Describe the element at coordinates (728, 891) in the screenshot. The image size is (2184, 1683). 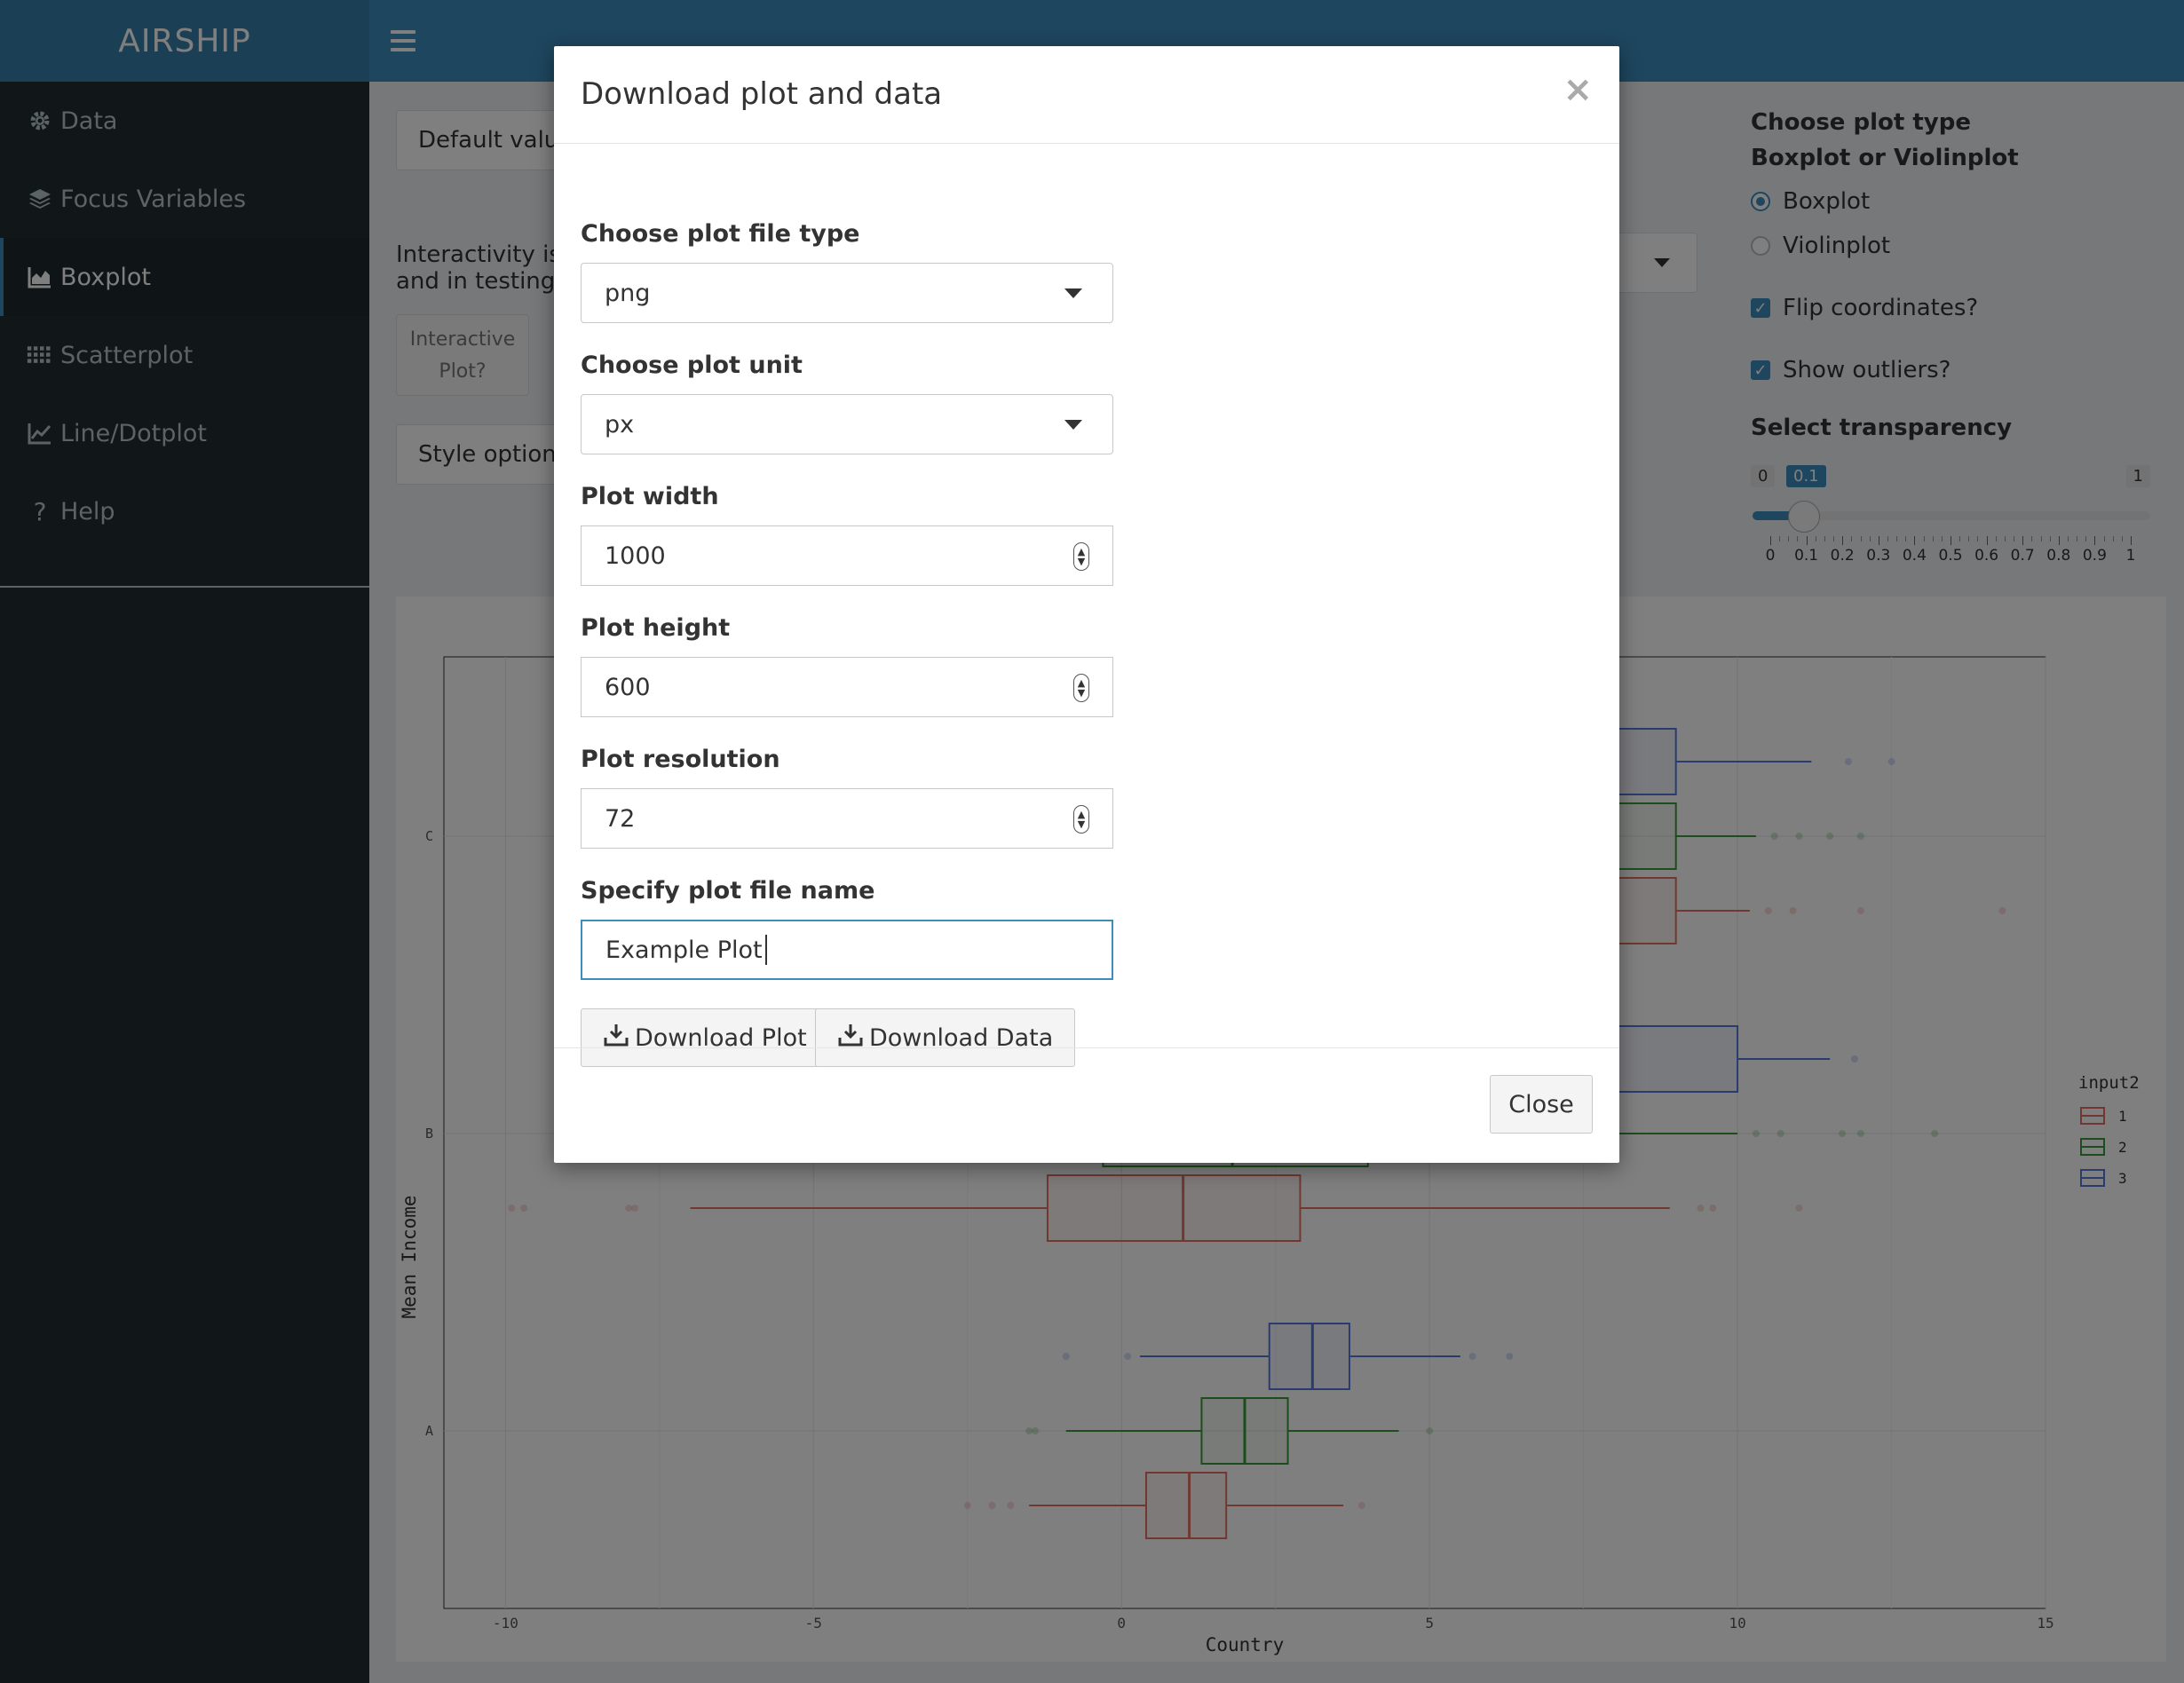
I see `file-name-label: Specify plot file name` at that location.